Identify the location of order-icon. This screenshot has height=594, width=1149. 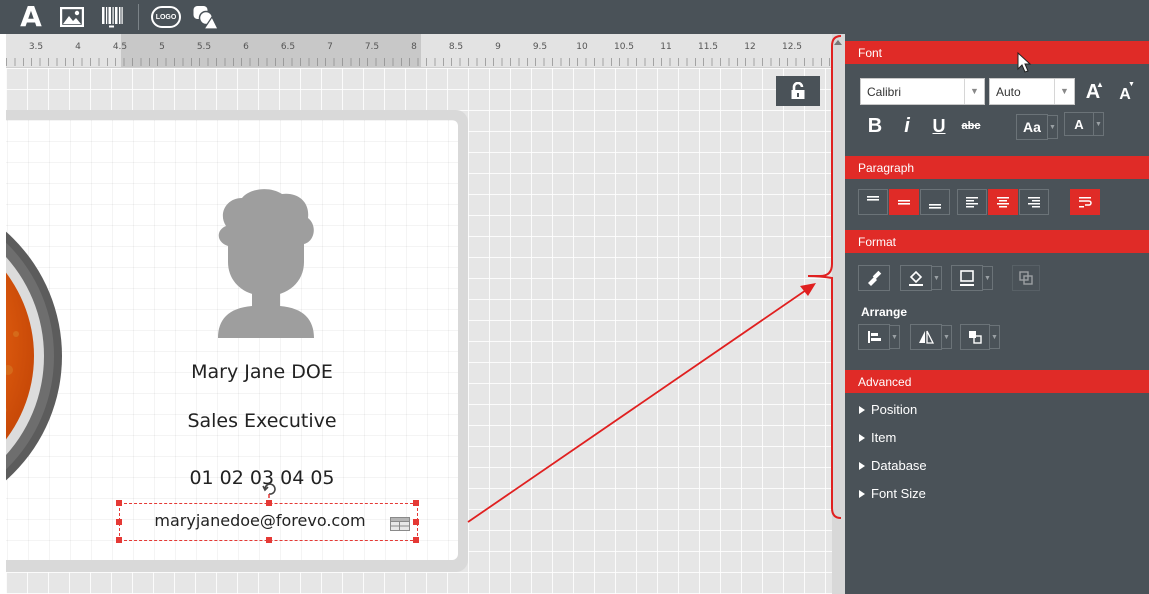
(975, 337).